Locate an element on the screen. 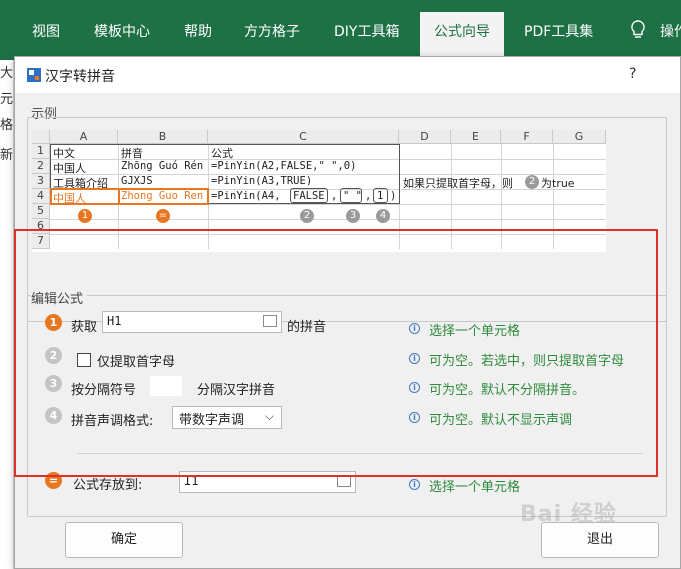  note-text: 为true is located at coordinates (558, 183).